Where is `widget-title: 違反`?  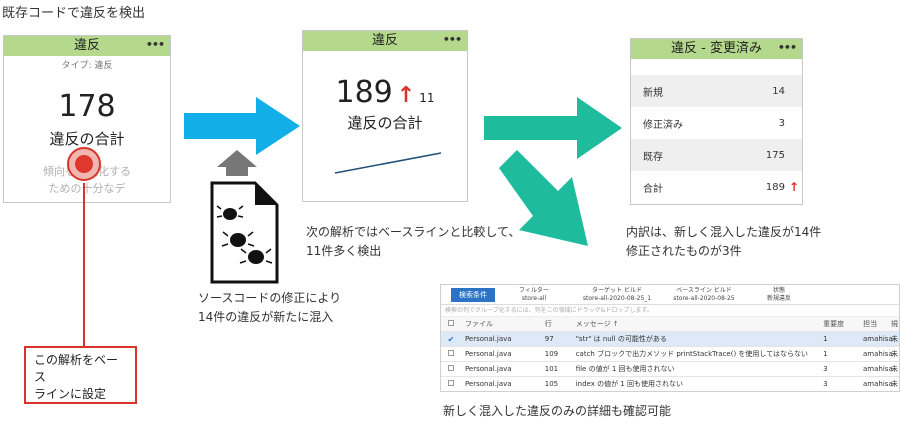 widget-title: 違反 is located at coordinates (384, 40).